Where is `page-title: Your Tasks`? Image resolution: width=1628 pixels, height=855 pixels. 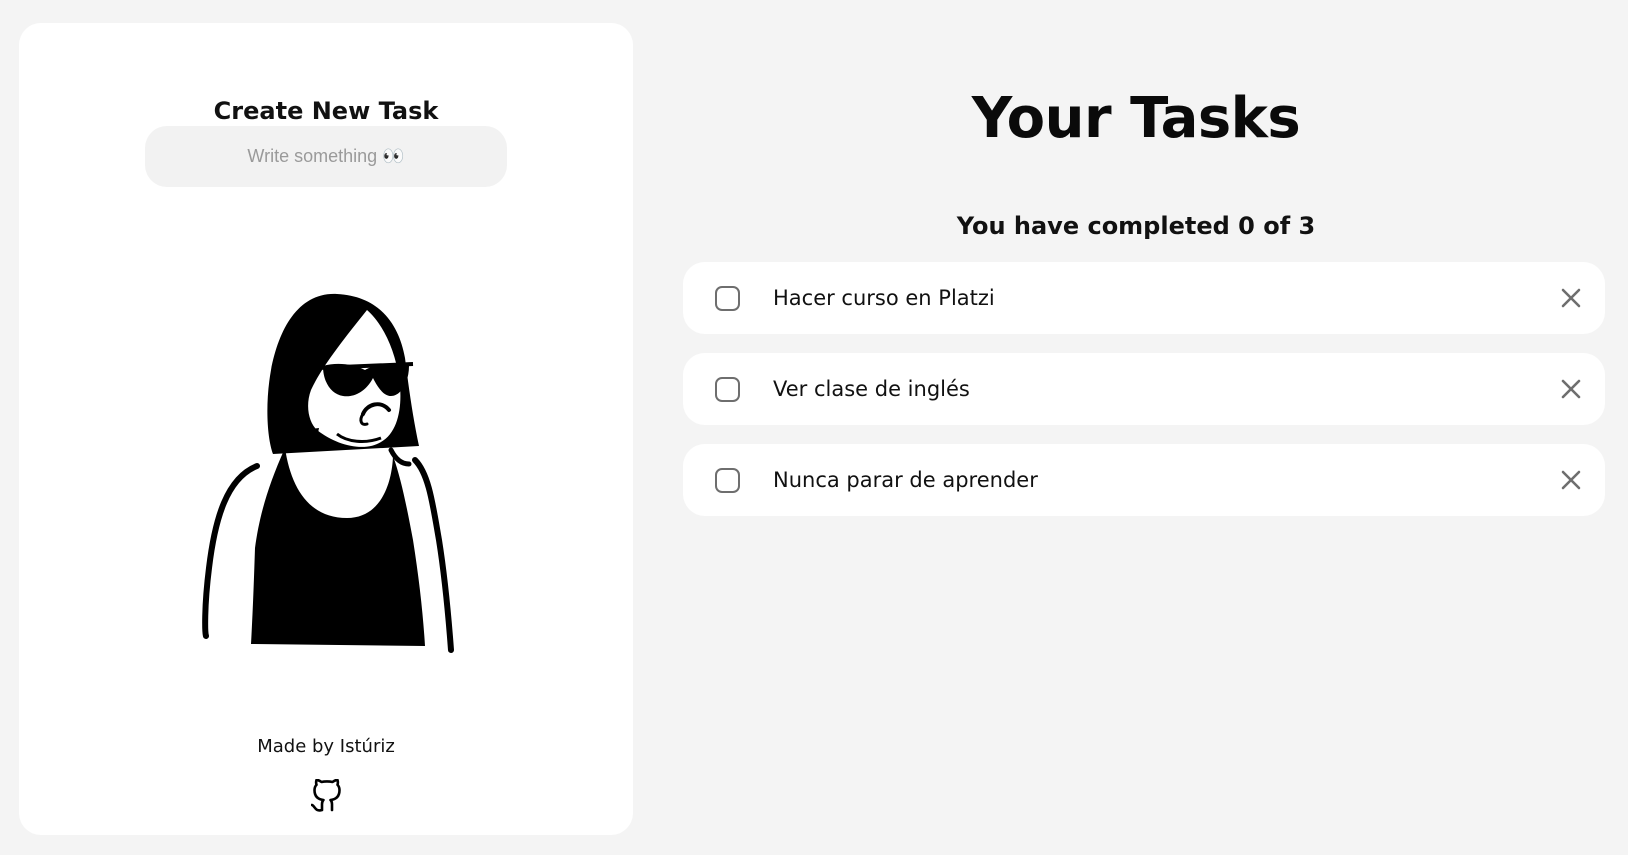 page-title: Your Tasks is located at coordinates (1136, 118).